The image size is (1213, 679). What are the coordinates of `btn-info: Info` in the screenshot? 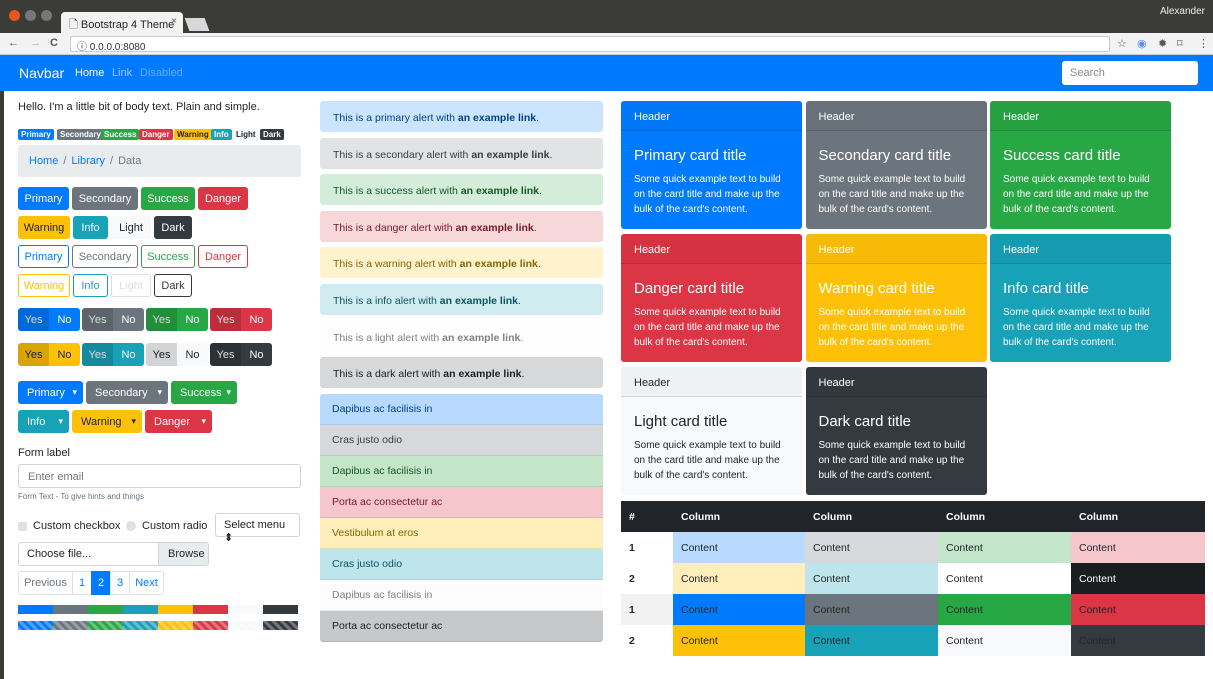 It's located at (90, 227).